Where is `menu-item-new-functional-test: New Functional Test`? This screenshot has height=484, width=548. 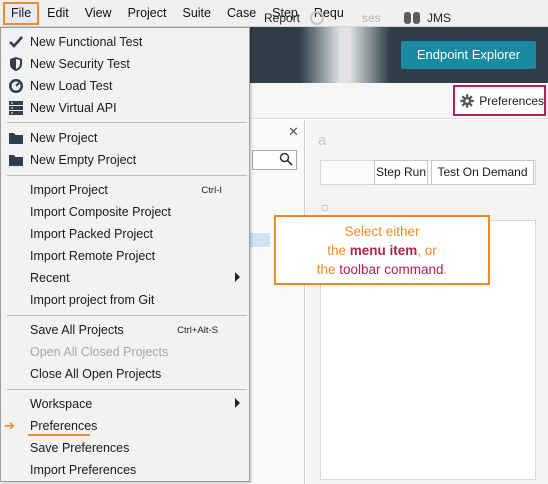
menu-item-new-functional-test: New Functional Test is located at coordinates (125, 42).